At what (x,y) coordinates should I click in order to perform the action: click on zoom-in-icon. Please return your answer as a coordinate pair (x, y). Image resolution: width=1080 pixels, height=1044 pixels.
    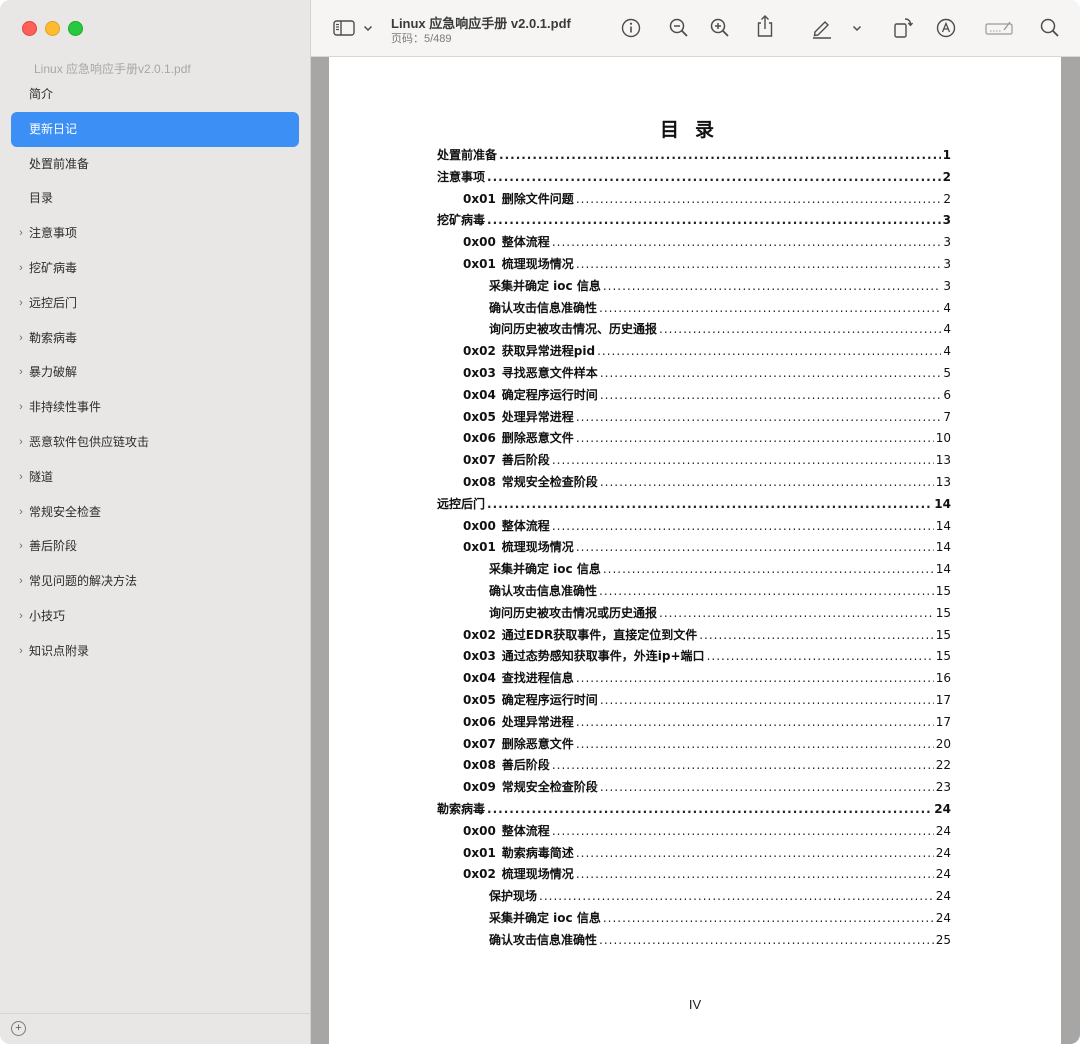
    Looking at the image, I should click on (720, 28).